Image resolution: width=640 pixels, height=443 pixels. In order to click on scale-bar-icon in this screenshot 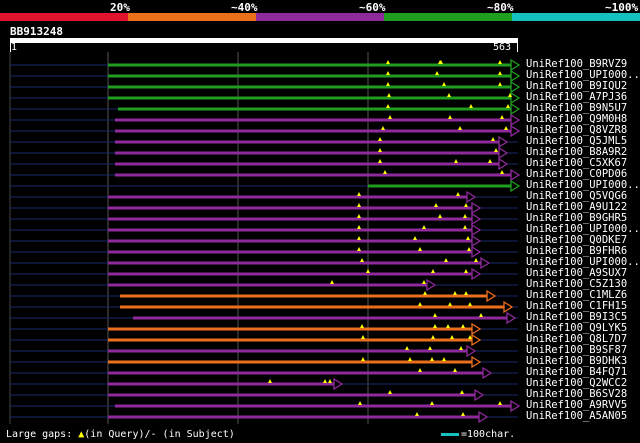, I will do `click(450, 434)`.